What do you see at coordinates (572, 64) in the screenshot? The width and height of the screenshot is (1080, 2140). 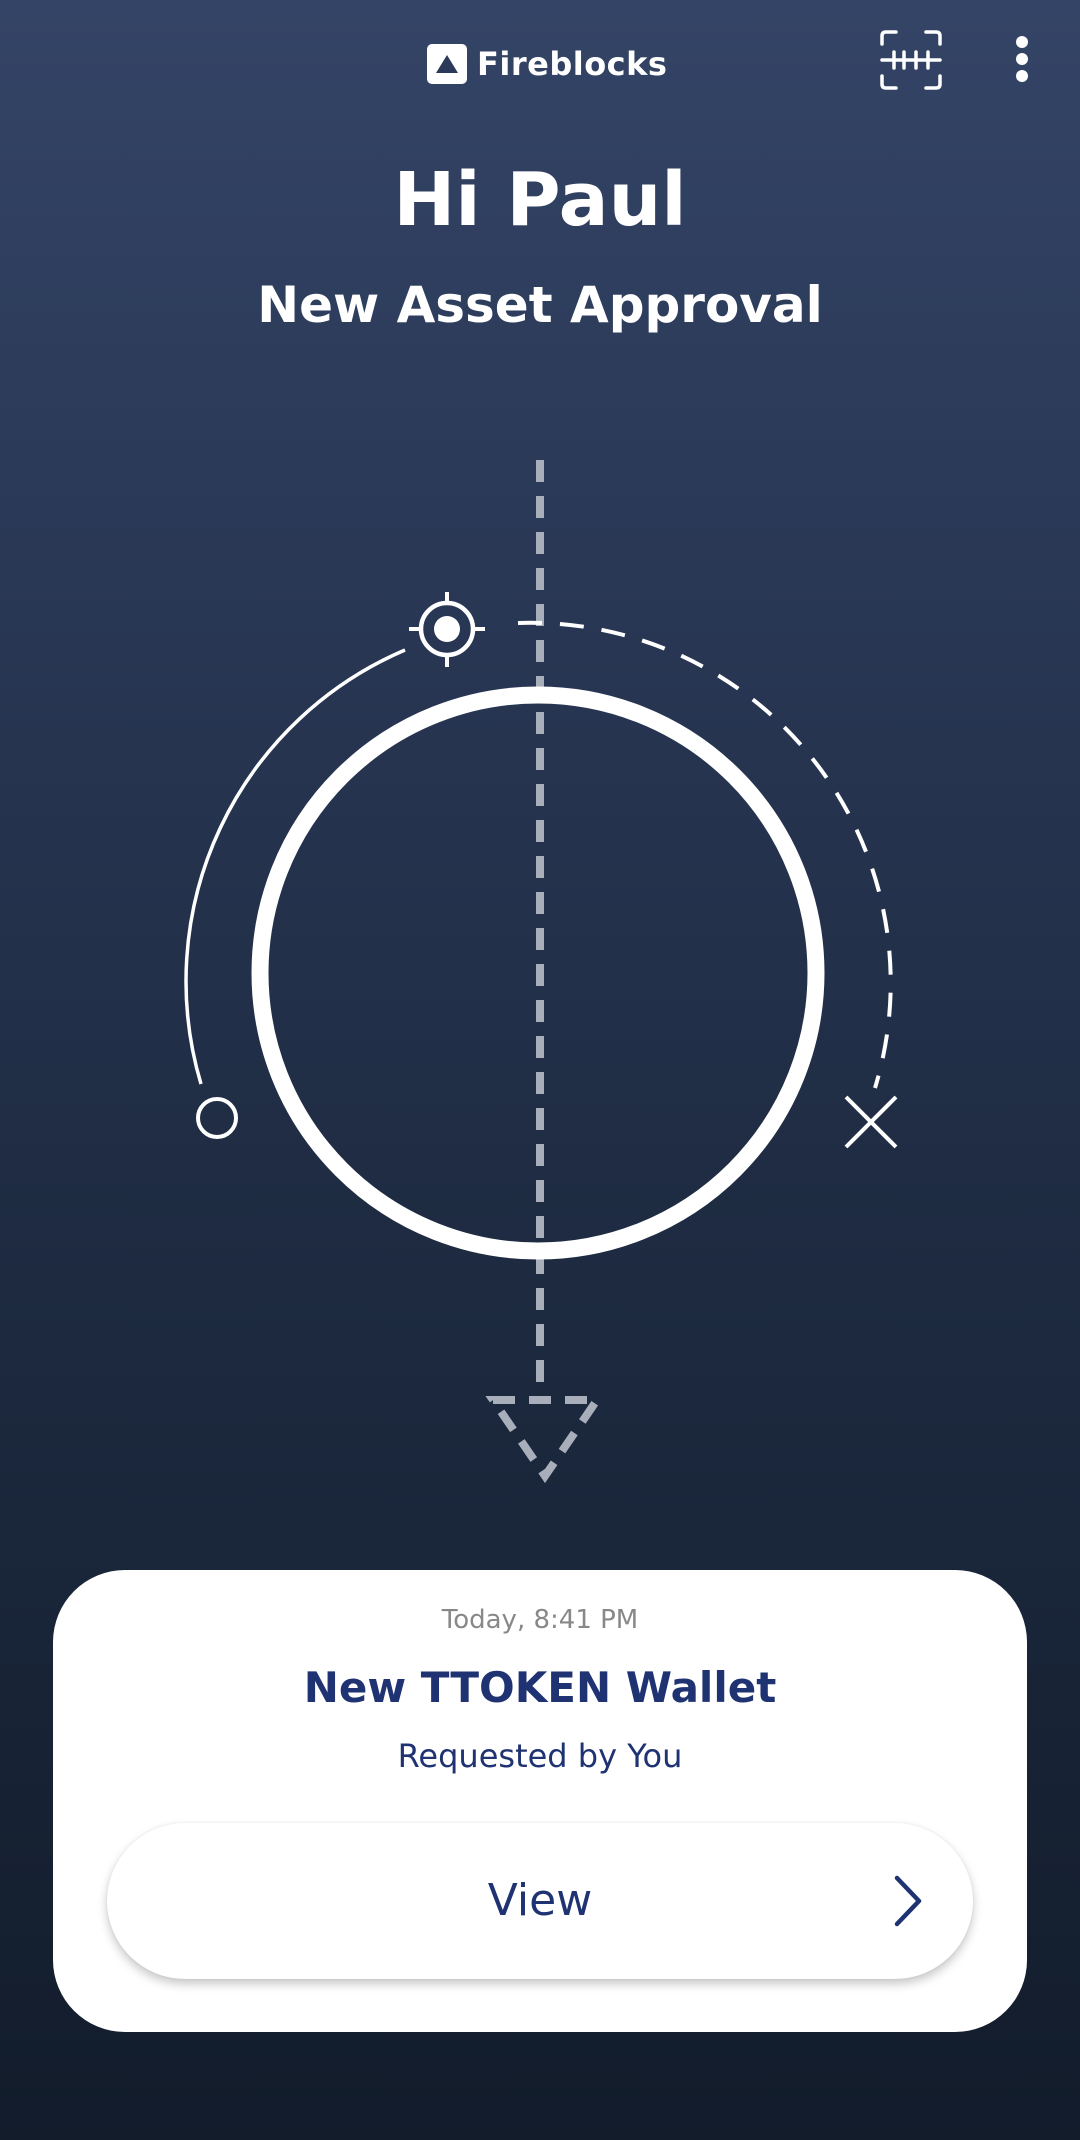 I see `brand-name: Fireblocks` at bounding box center [572, 64].